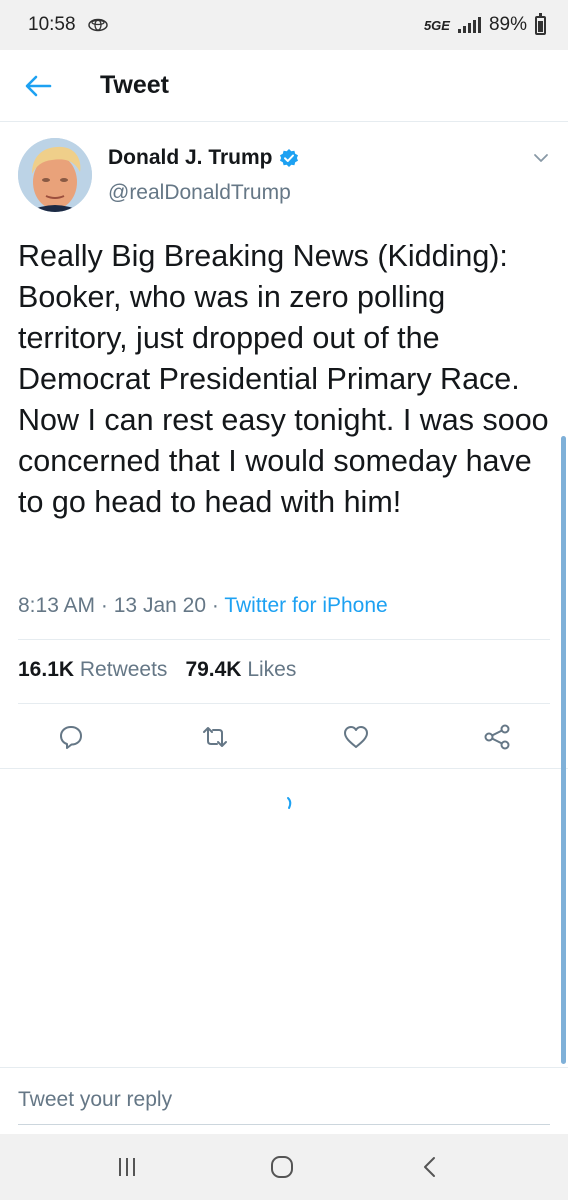 The image size is (568, 1200). What do you see at coordinates (356, 737) in the screenshot?
I see `like-icon` at bounding box center [356, 737].